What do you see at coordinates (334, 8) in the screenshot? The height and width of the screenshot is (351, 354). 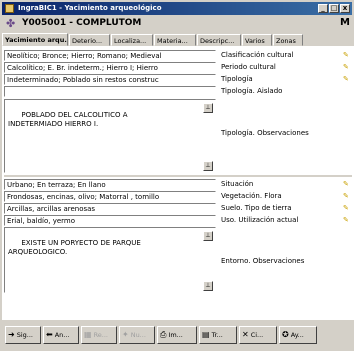 I see `maximize-button: □` at bounding box center [334, 8].